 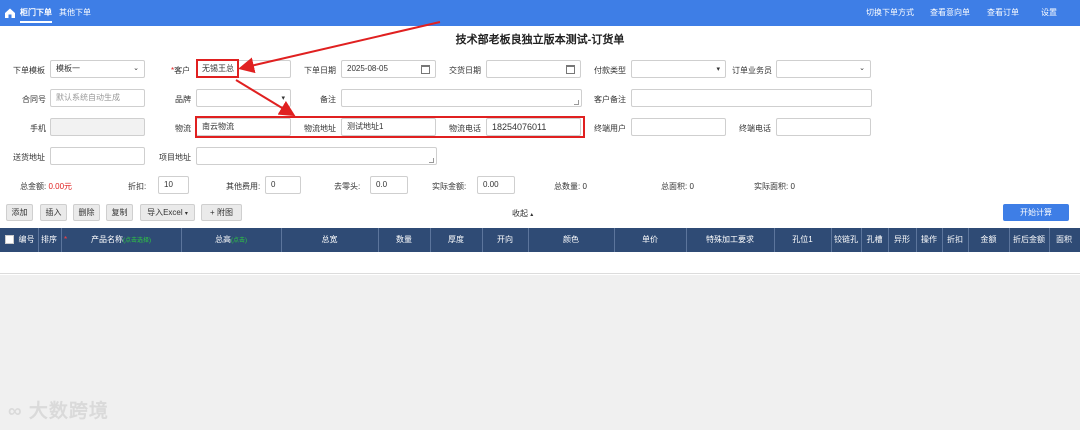 I want to click on collapse-label: 收起, so click(x=520, y=213).